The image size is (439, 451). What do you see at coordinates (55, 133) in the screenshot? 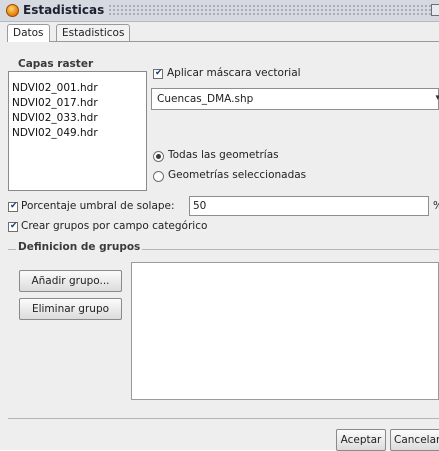
I see `list-item: NDVI02_049.hdr` at bounding box center [55, 133].